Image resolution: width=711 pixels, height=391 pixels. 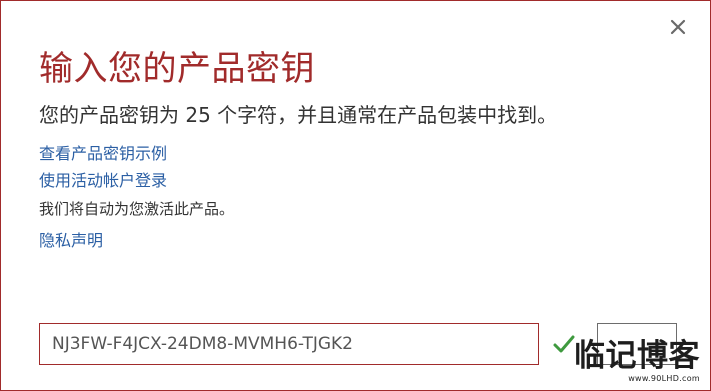 What do you see at coordinates (289, 344) in the screenshot?
I see `product-key-input` at bounding box center [289, 344].